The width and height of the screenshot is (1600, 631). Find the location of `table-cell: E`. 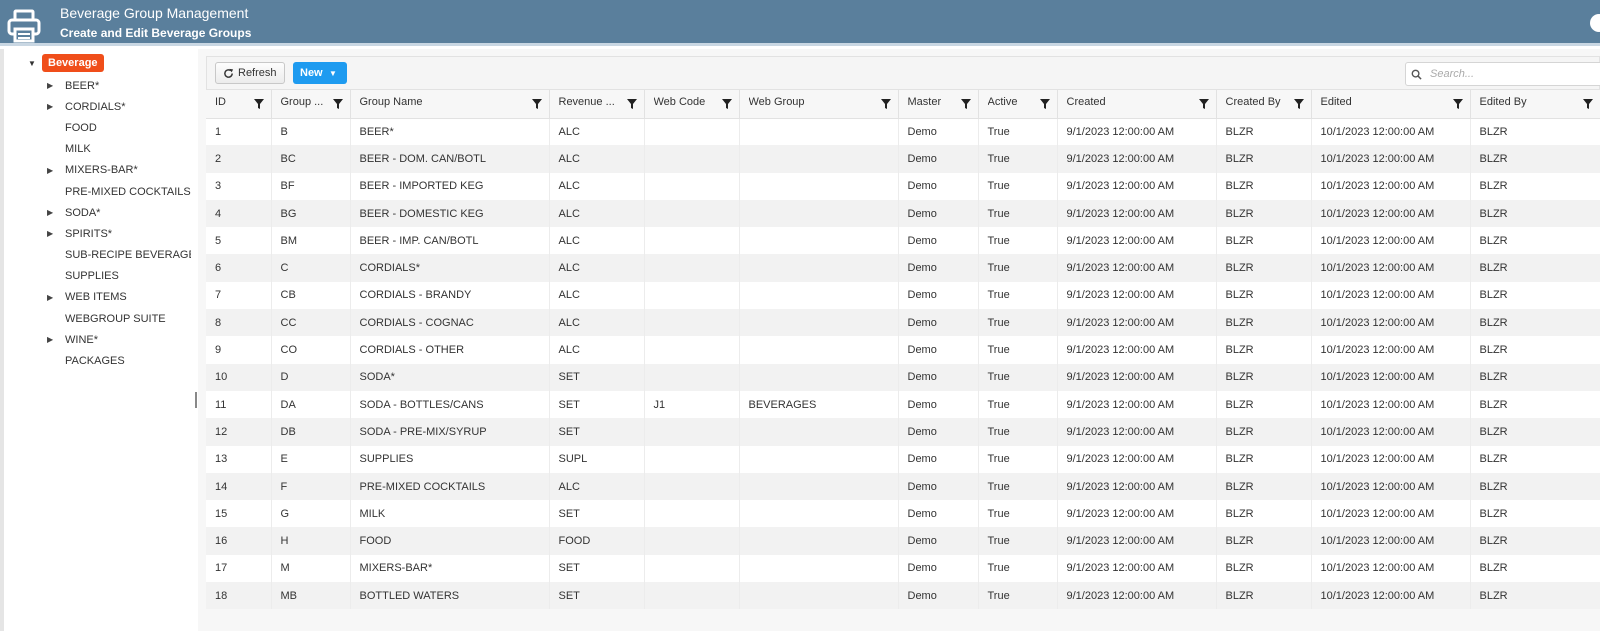

table-cell: E is located at coordinates (311, 459).